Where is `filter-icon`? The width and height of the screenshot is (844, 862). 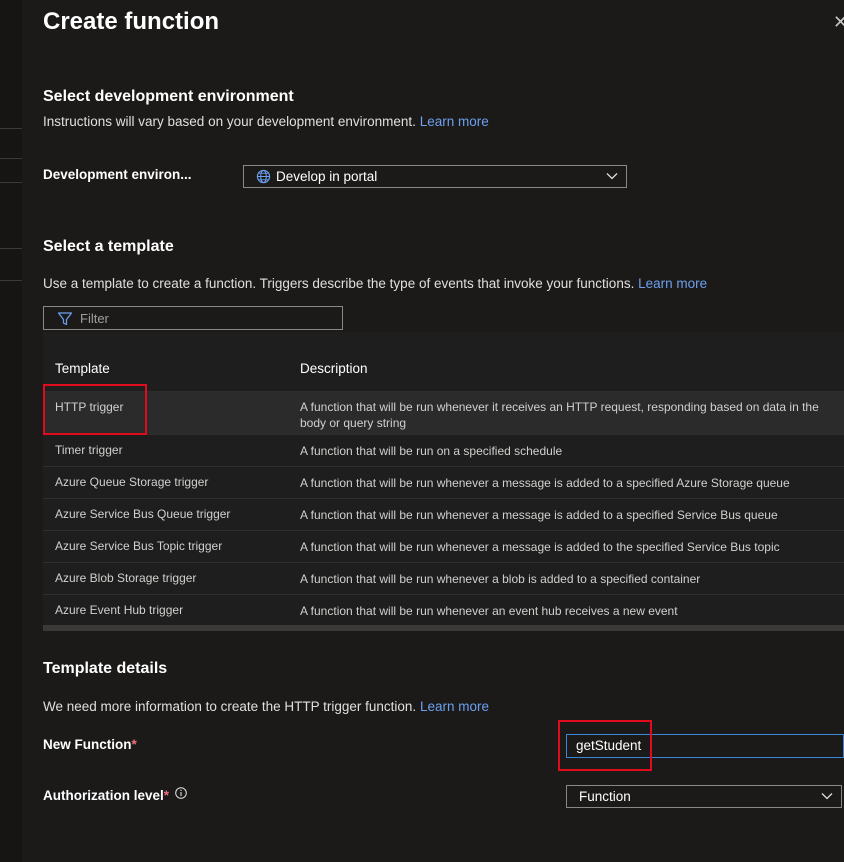
filter-icon is located at coordinates (65, 319).